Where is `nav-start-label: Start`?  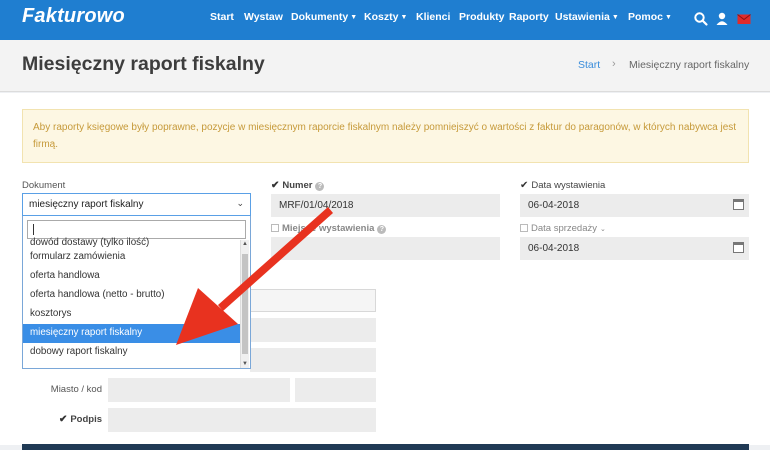 nav-start-label: Start is located at coordinates (222, 17).